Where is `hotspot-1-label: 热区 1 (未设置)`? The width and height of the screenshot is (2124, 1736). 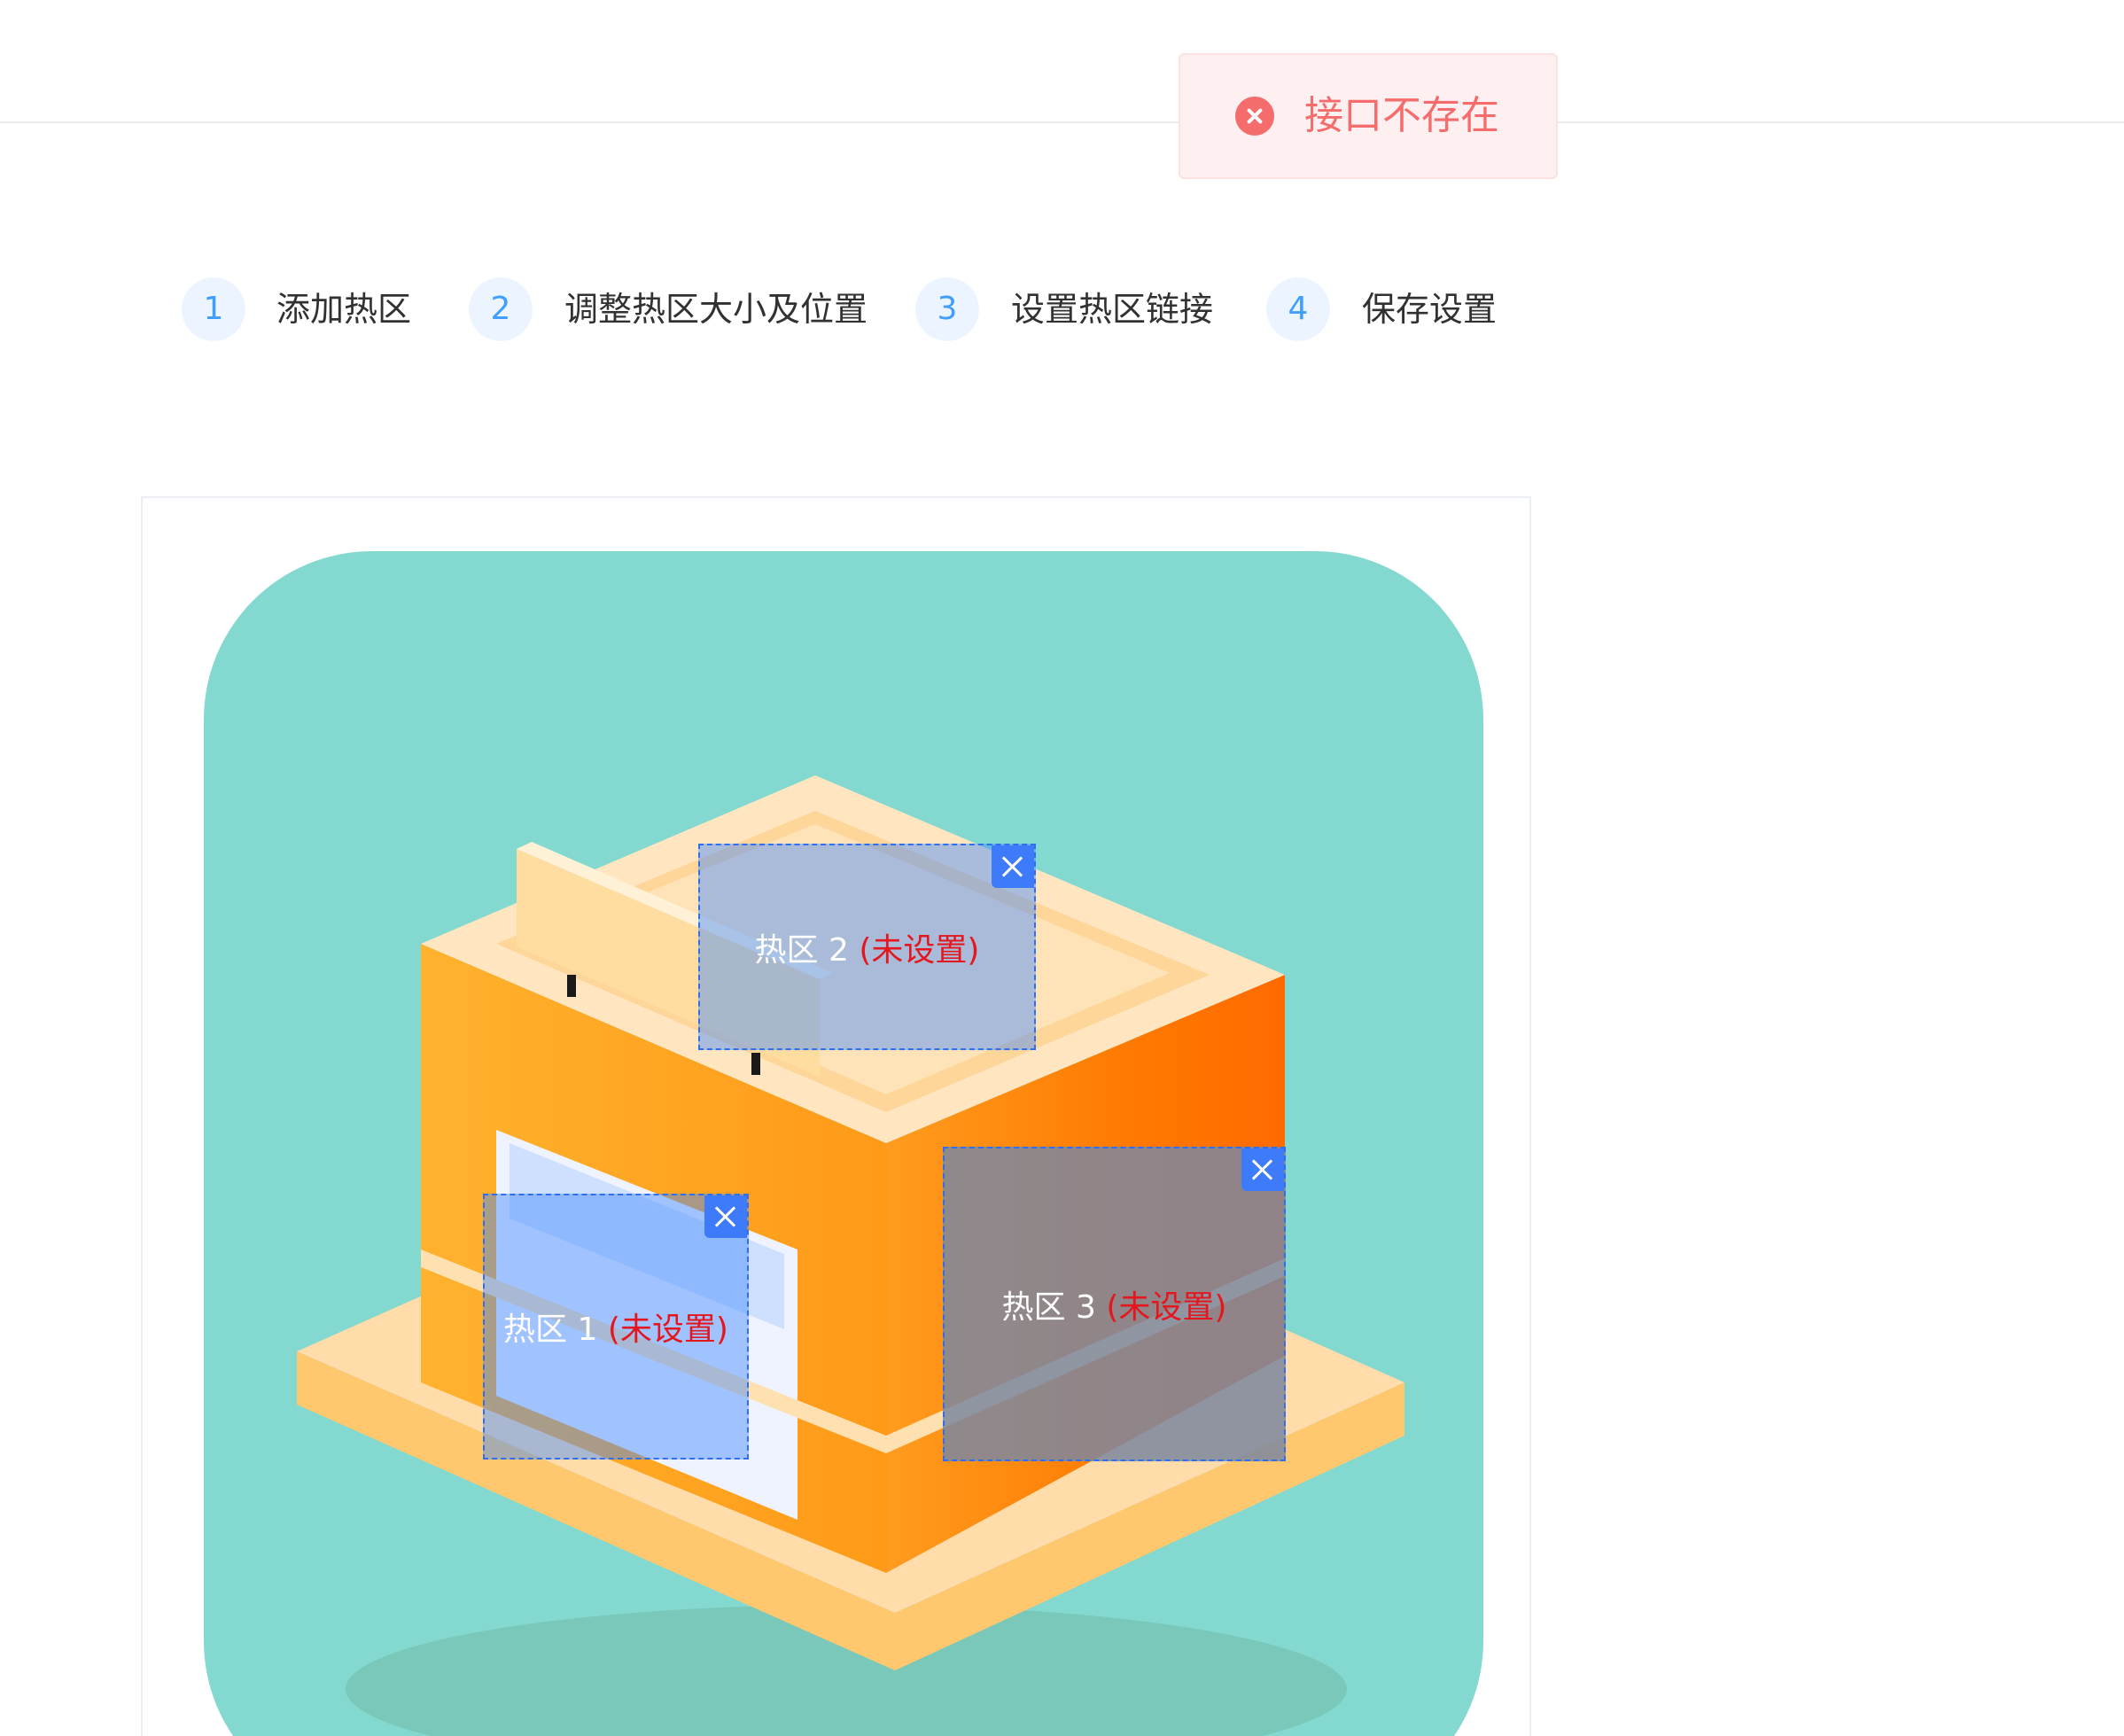 hotspot-1-label: 热区 1 (未设置) is located at coordinates (616, 1327).